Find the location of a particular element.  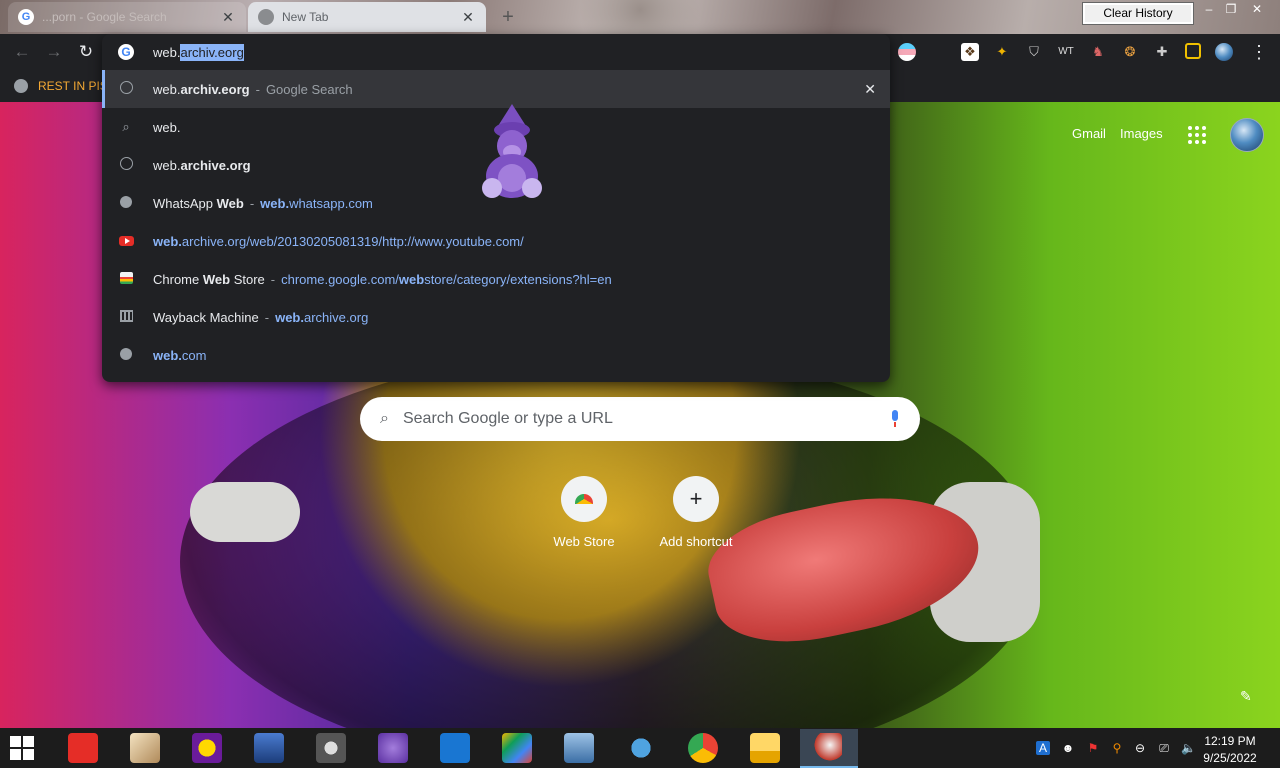

volume-icon: 🔈 is located at coordinates (1188, 748).